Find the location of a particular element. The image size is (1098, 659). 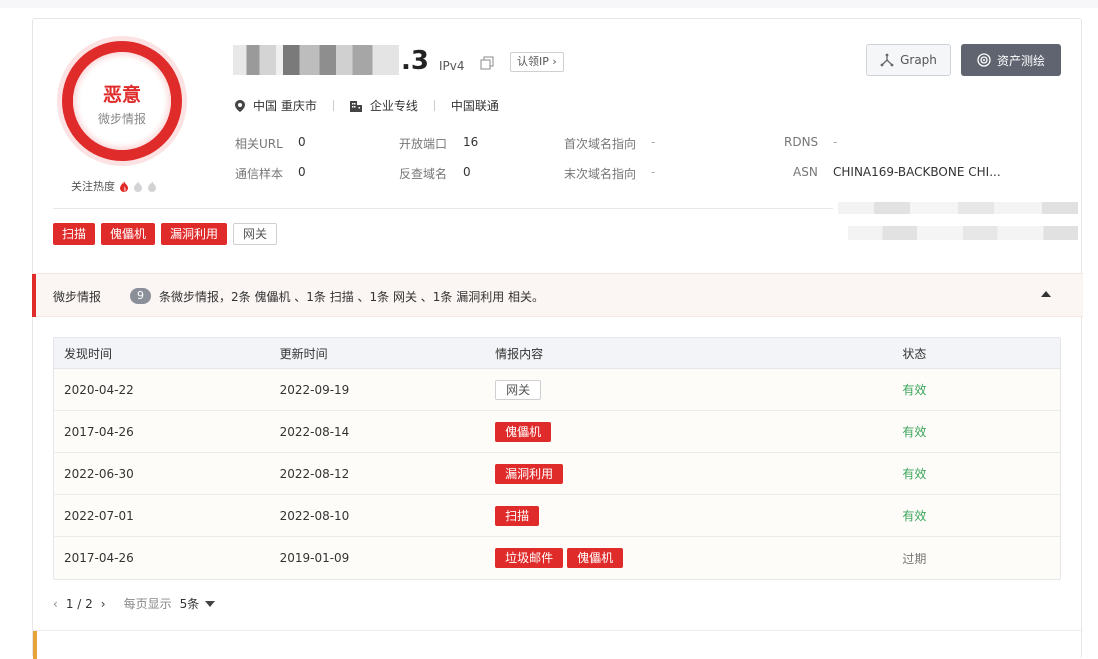

asn-label-text: ASN is located at coordinates (805, 172).